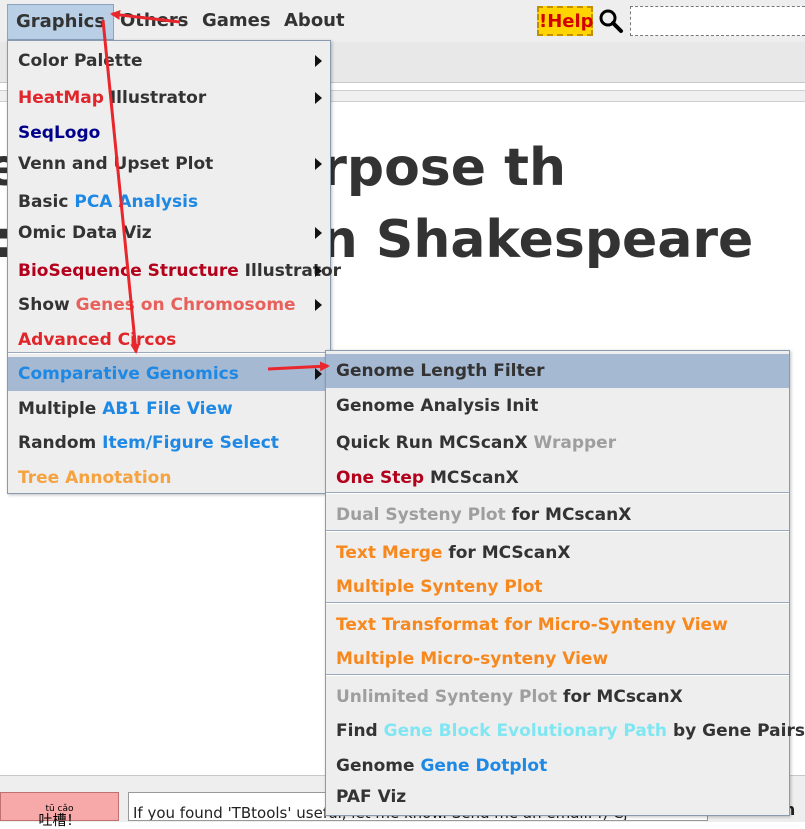 The height and width of the screenshot is (829, 805). I want to click on search-input, so click(717, 21).